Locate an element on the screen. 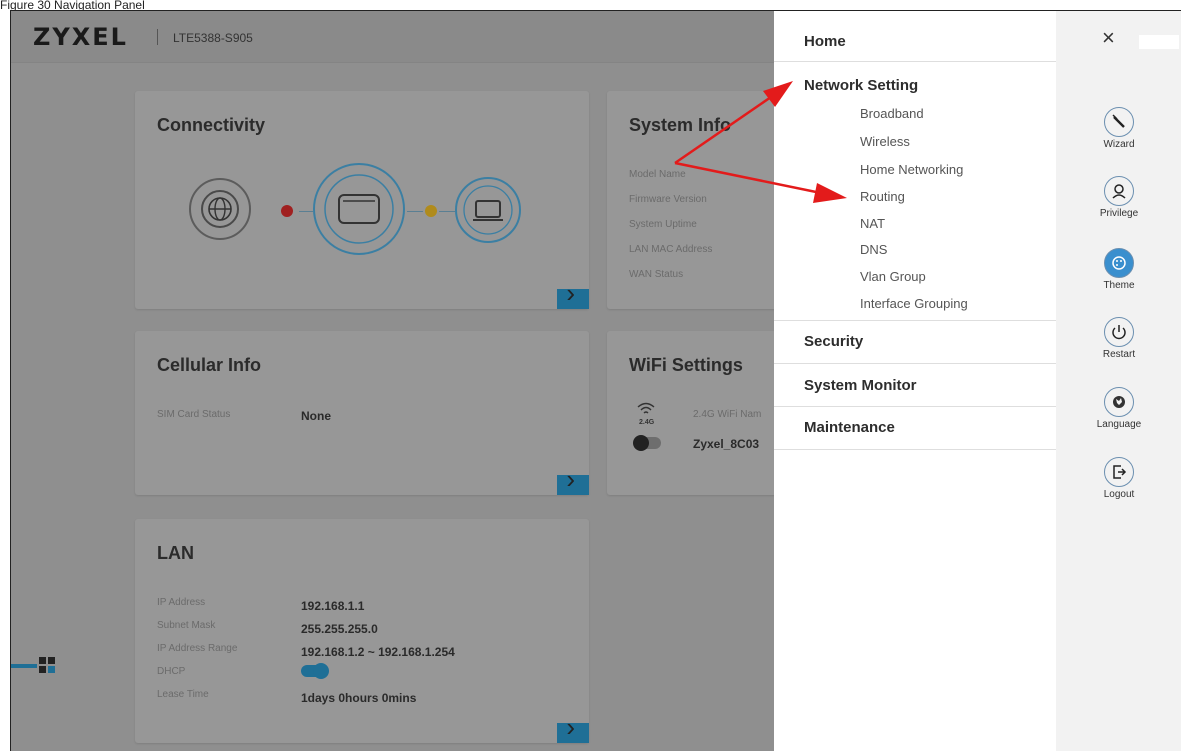  annotation-arrows is located at coordinates (760, 142).